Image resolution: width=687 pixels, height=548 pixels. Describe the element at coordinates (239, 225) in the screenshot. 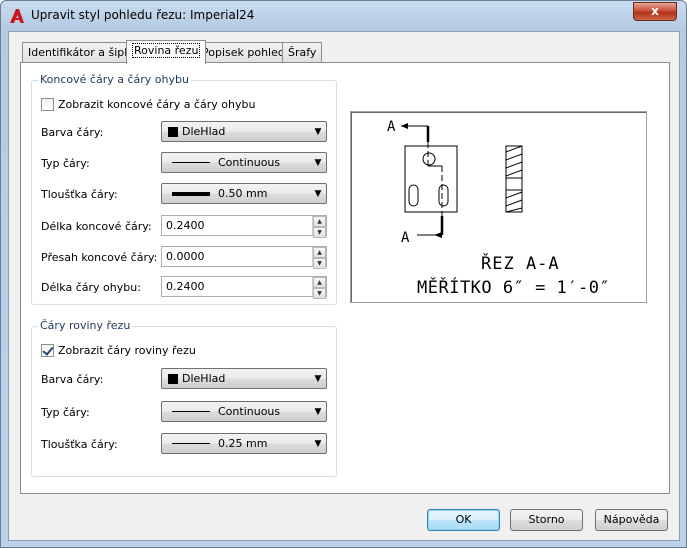

I see `end-length-input: 0.2400` at that location.